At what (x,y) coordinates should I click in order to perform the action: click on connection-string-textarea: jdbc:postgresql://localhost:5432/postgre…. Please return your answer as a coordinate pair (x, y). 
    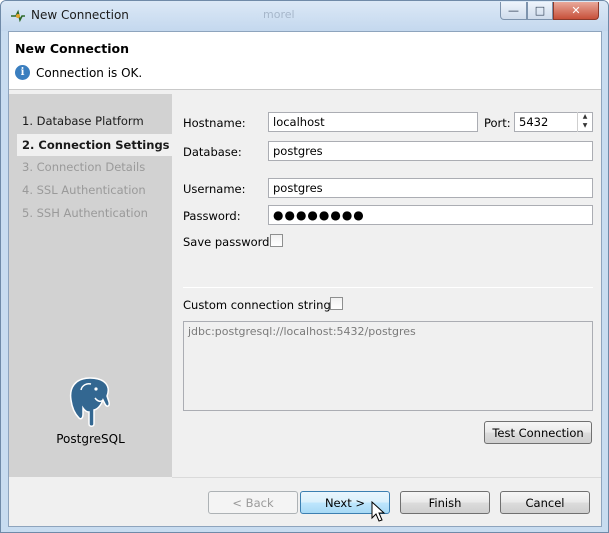
    Looking at the image, I should click on (388, 366).